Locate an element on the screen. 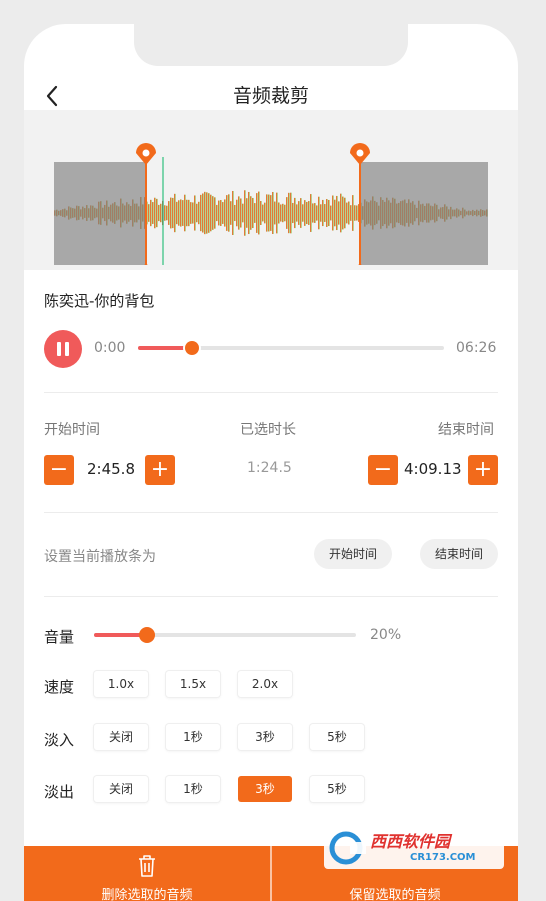 This screenshot has height=901, width=546. volume-value: 20% is located at coordinates (386, 635).